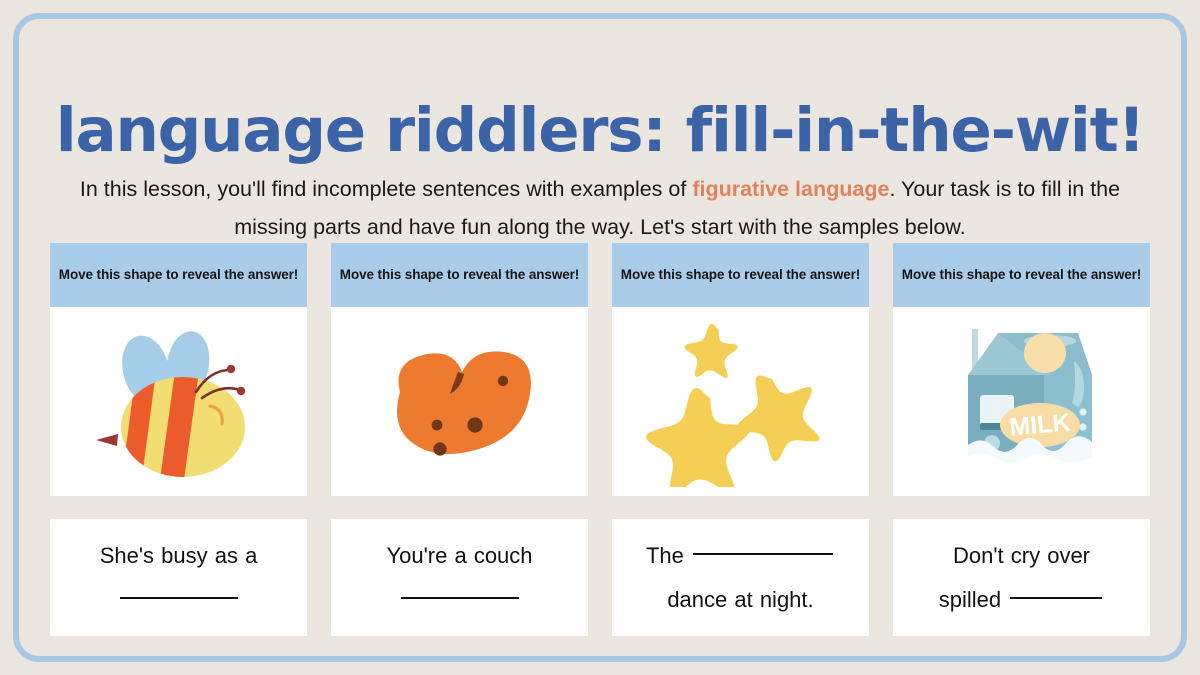  I want to click on sentence-card-2: You're a couch, so click(459, 577).